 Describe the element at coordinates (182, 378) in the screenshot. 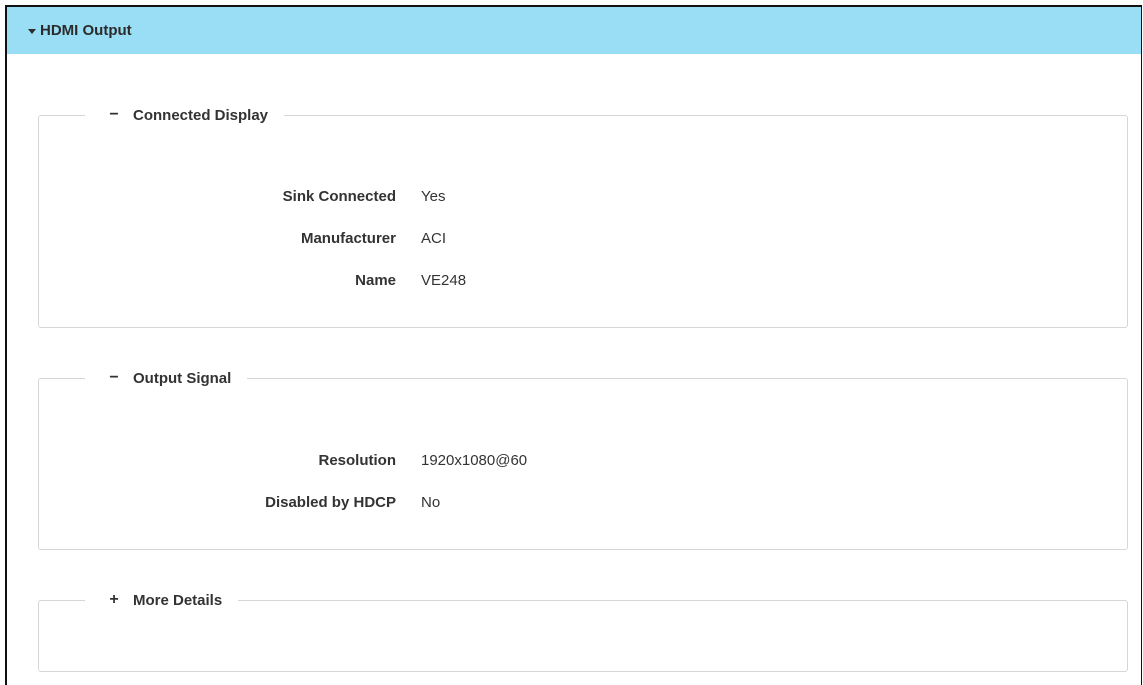

I see `section-title: Output Signal` at that location.